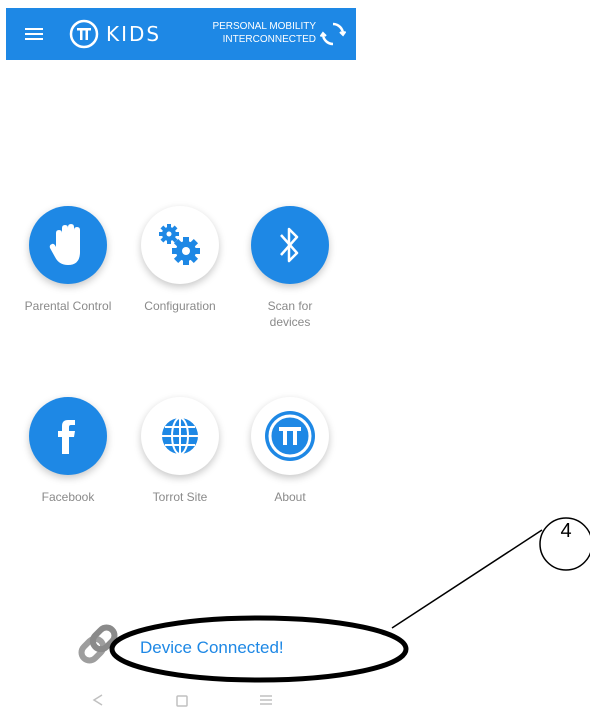 Image resolution: width=590 pixels, height=710 pixels. I want to click on configuration-button, so click(180, 245).